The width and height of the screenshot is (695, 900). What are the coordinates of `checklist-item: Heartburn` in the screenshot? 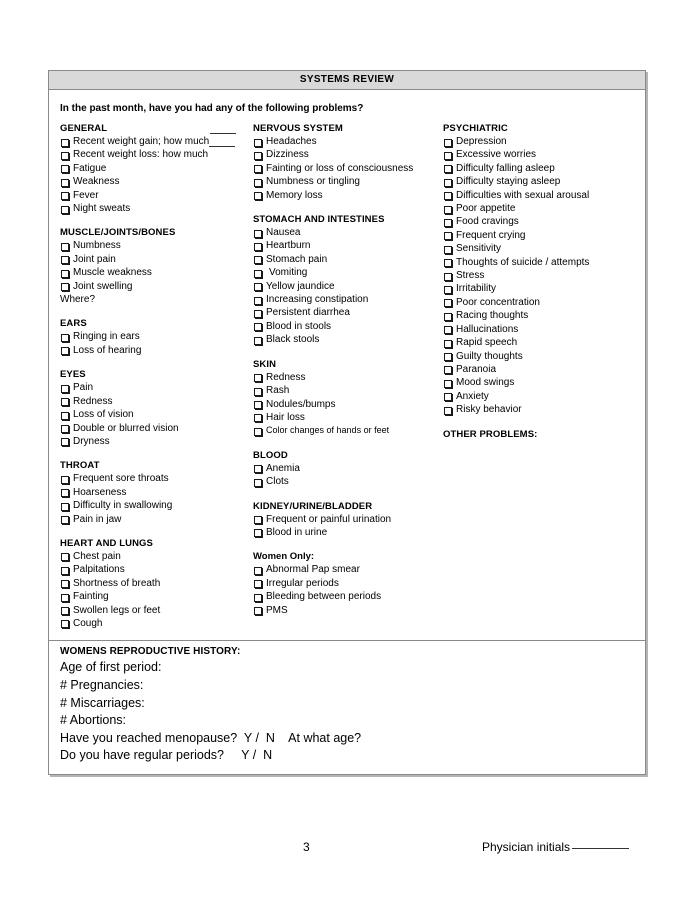 It's located at (348, 245).